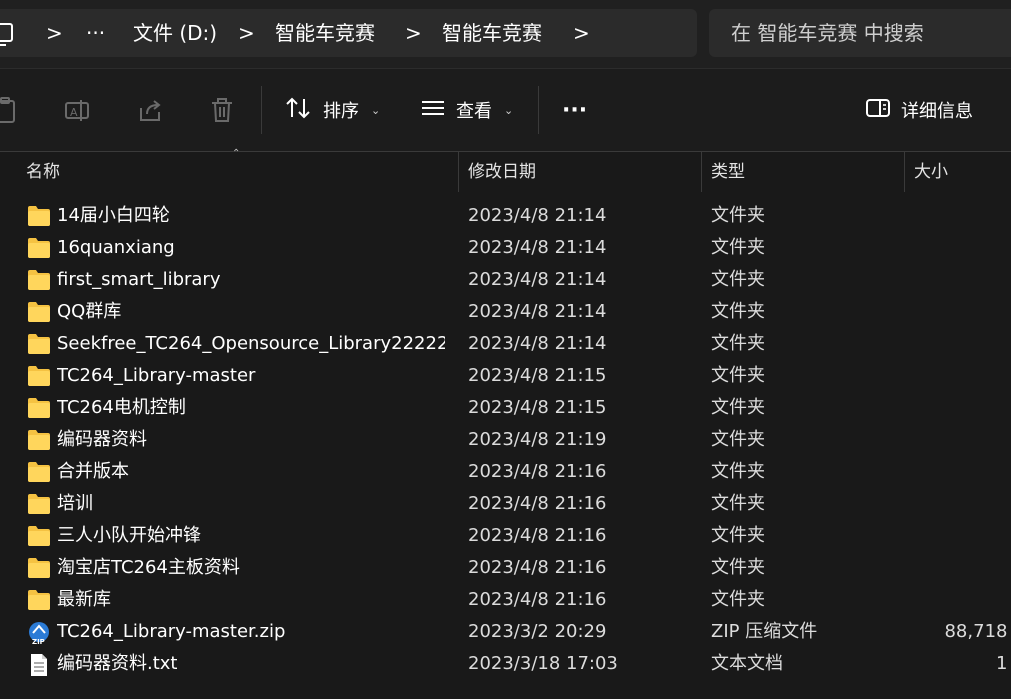 The height and width of the screenshot is (699, 1011). Describe the element at coordinates (466, 110) in the screenshot. I see `view-button: 查看 ⌄` at that location.